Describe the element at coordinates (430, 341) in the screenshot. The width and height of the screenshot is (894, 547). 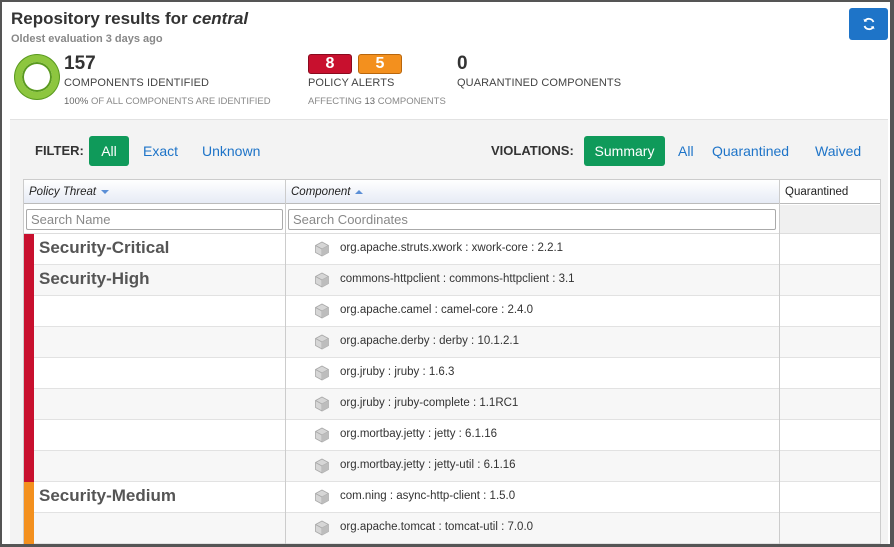
I see `component-coordinates: org.apache.derby : derby : 10.1.2.1` at that location.